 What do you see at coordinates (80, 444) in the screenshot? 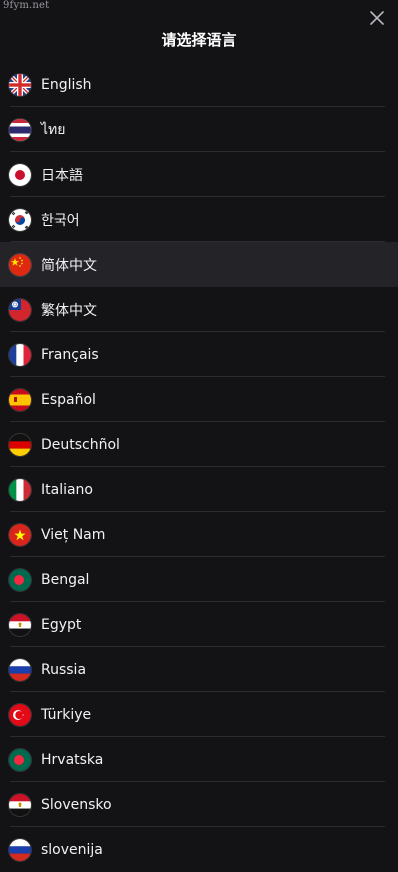
I see `language-label: Deutschñol` at bounding box center [80, 444].